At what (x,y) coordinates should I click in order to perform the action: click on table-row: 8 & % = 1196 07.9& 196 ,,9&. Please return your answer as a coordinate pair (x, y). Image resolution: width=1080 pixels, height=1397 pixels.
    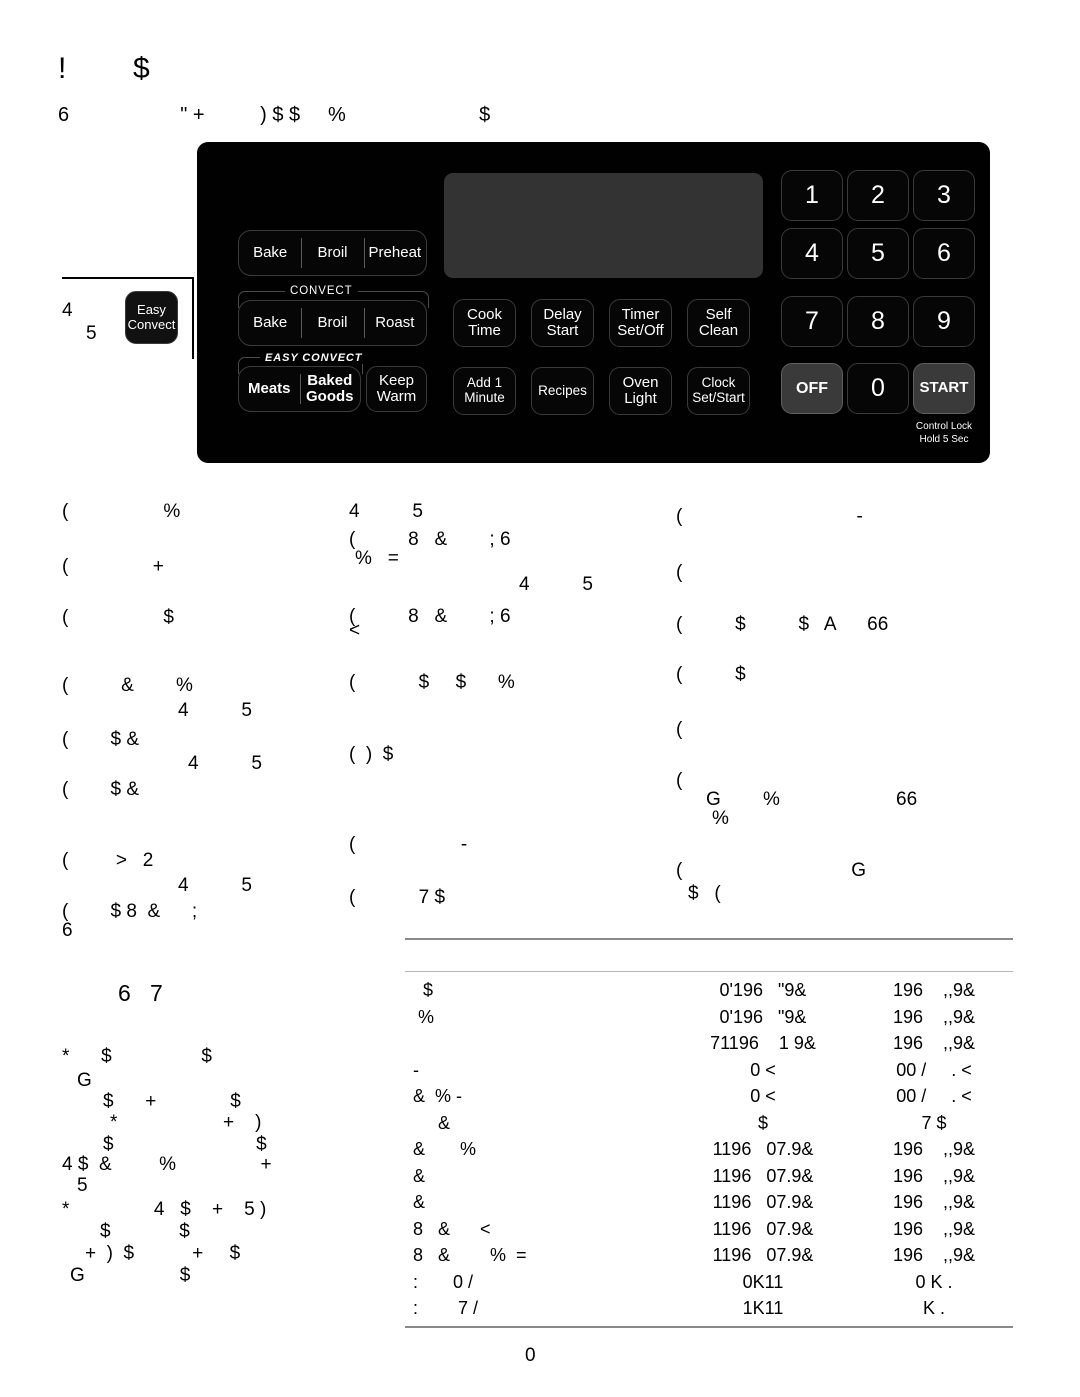
    Looking at the image, I should click on (709, 1258).